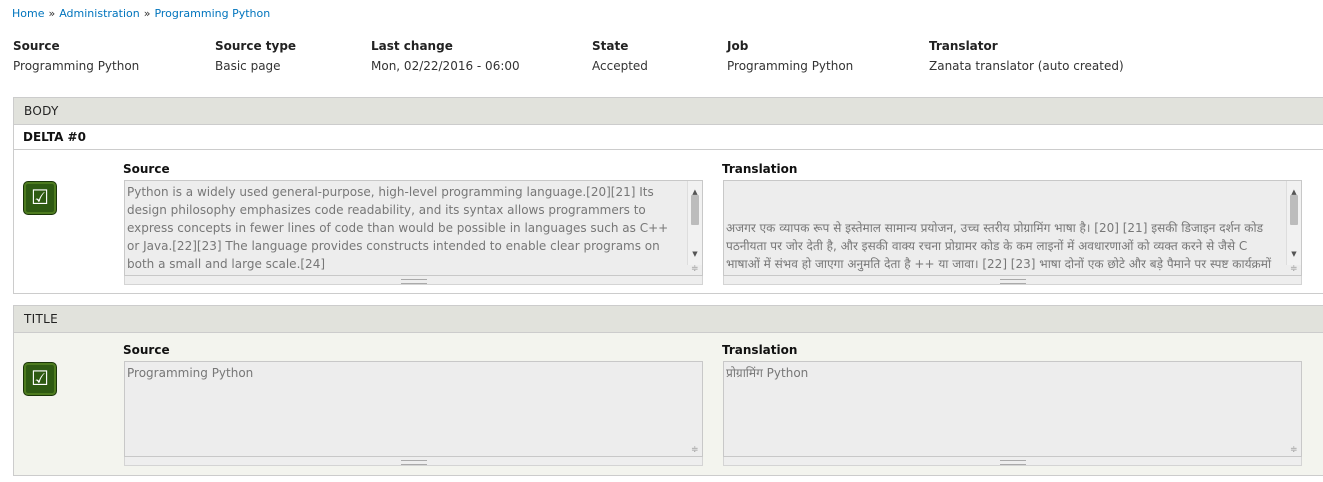 This screenshot has height=482, width=1323. I want to click on meta-source-link: Programming Python, so click(76, 66).